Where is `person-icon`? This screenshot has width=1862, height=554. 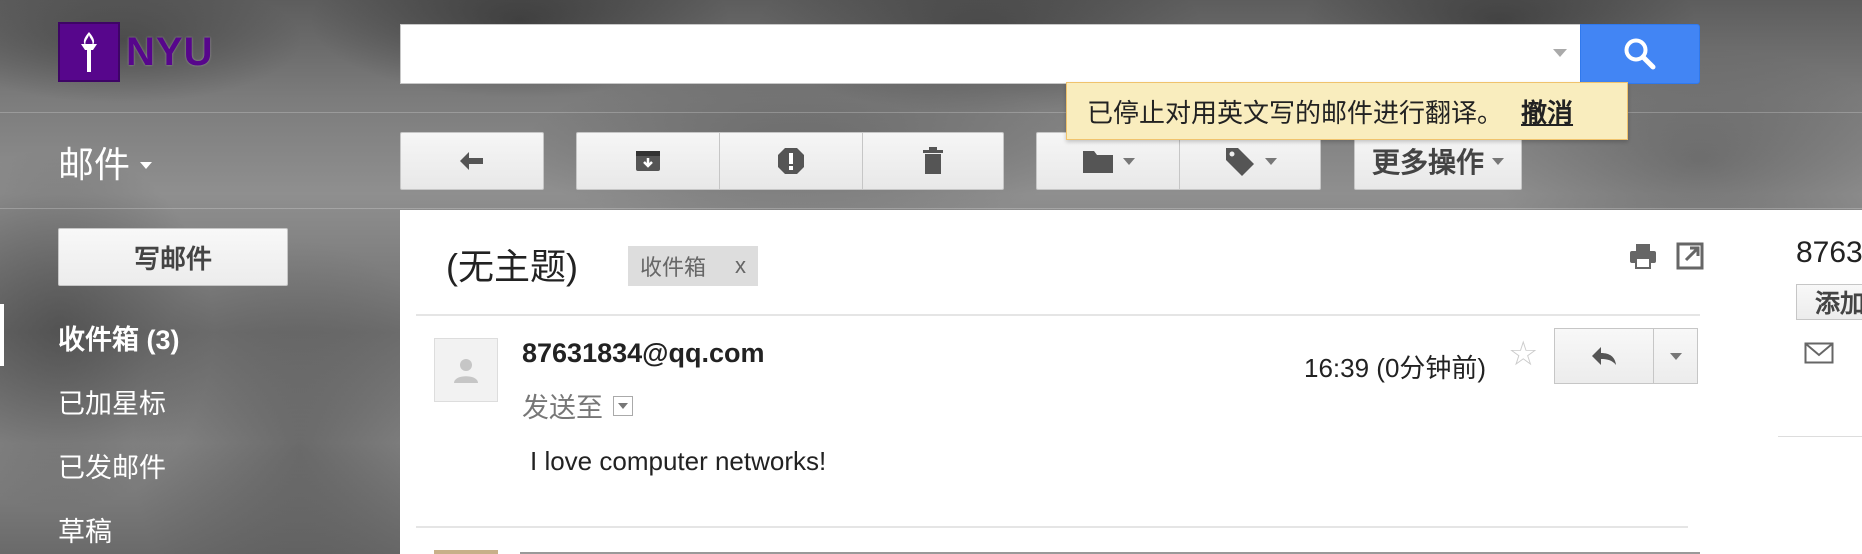
person-icon is located at coordinates (466, 371).